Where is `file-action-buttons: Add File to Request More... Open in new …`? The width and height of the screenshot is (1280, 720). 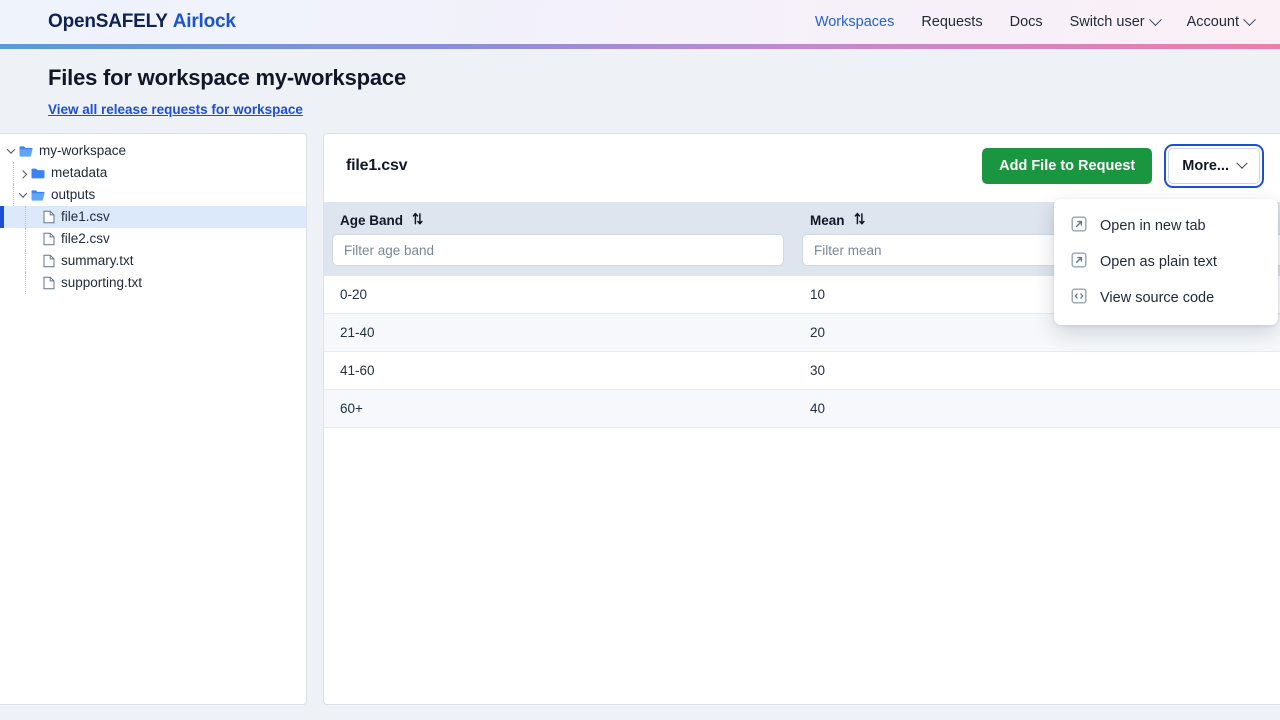 file-action-buttons: Add File to Request More... Open in new … is located at coordinates (1130, 236).